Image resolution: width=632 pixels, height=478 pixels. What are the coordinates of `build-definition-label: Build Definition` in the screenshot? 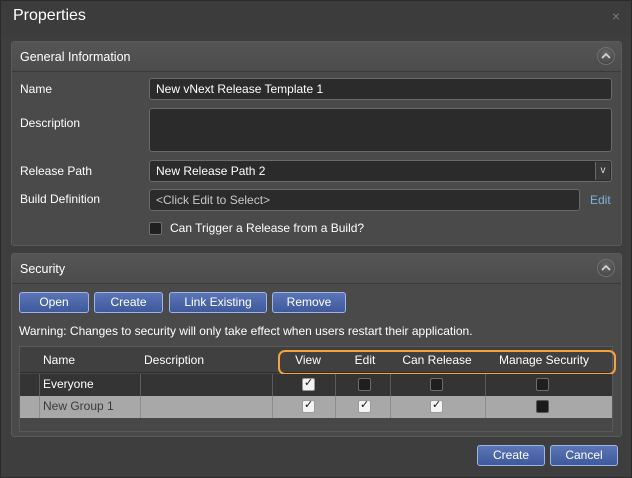 It's located at (60, 199).